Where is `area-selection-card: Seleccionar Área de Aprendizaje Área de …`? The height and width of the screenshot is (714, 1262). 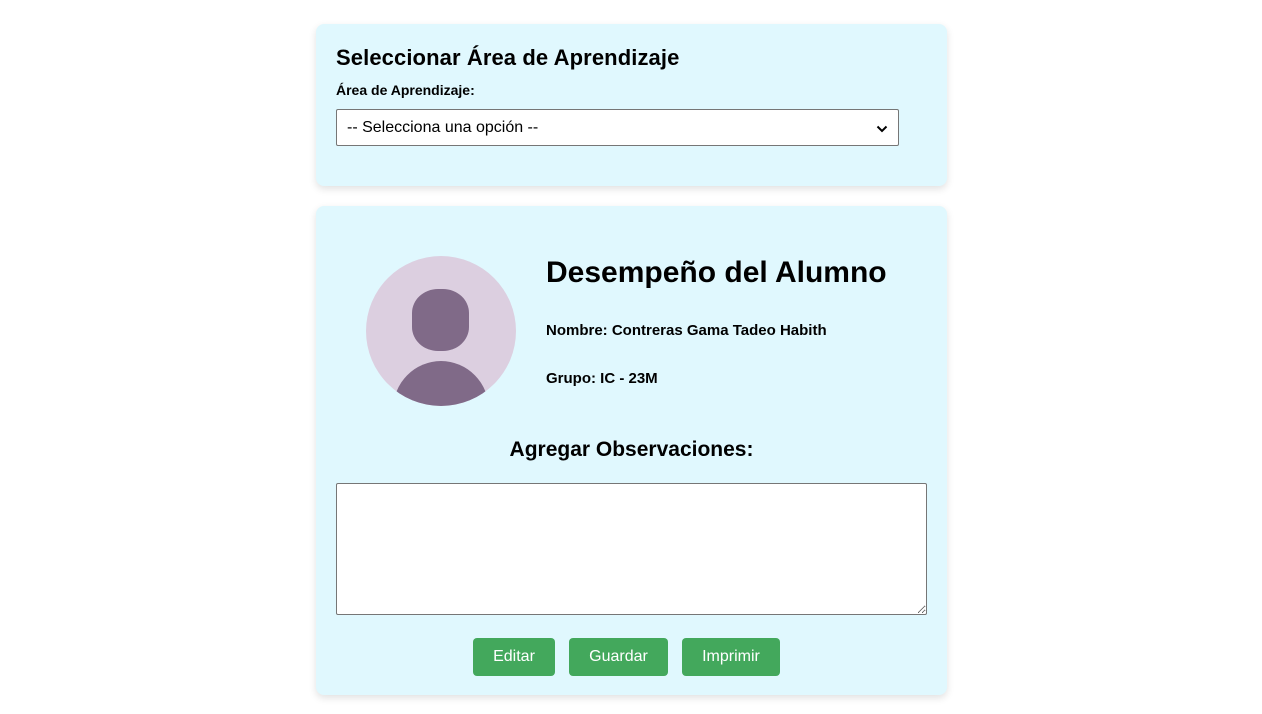 area-selection-card: Seleccionar Área de Aprendizaje Área de … is located at coordinates (631, 105).